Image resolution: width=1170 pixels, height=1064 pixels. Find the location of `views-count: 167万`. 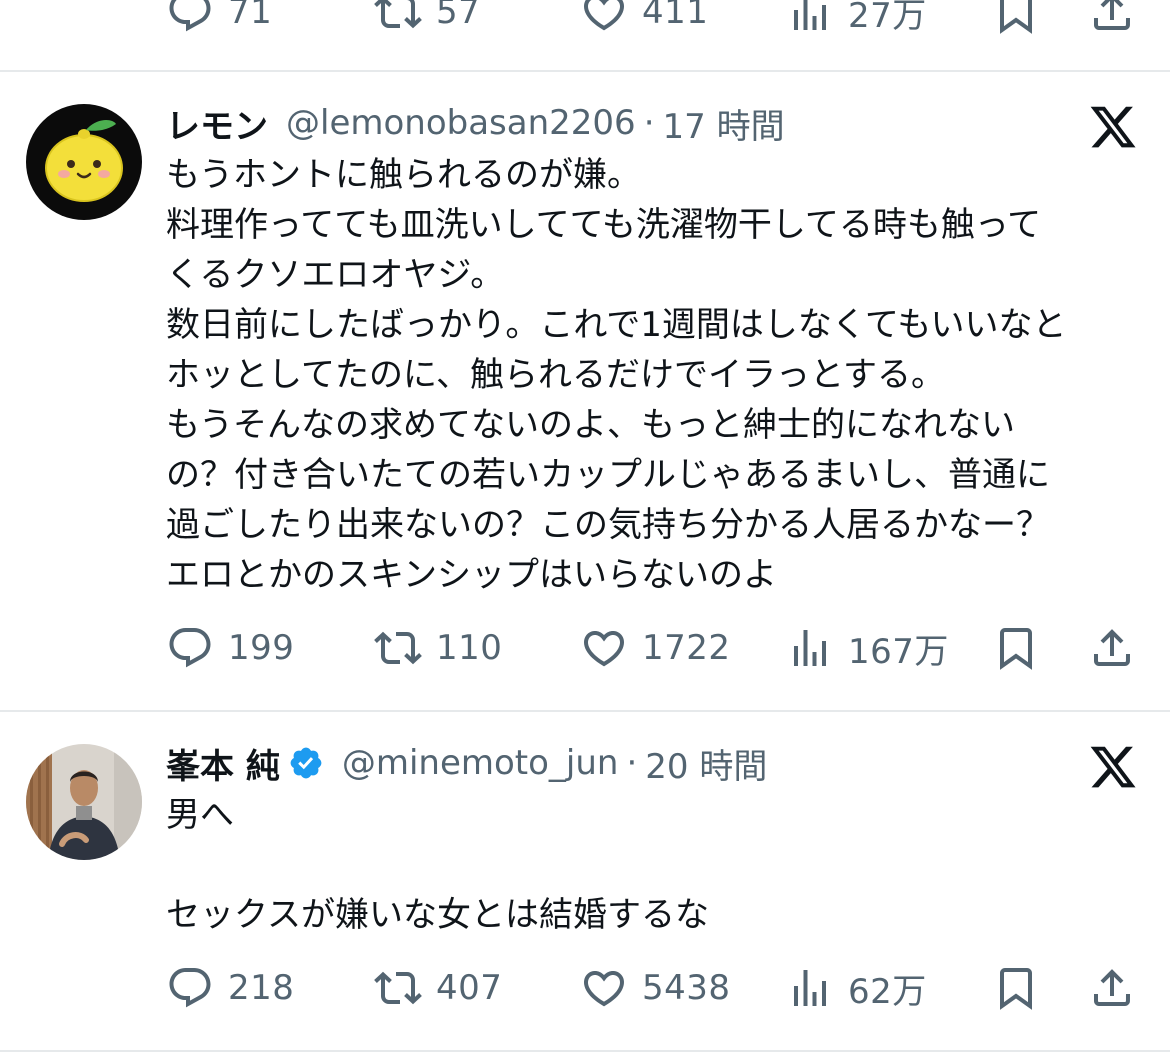

views-count: 167万 is located at coordinates (898, 651).